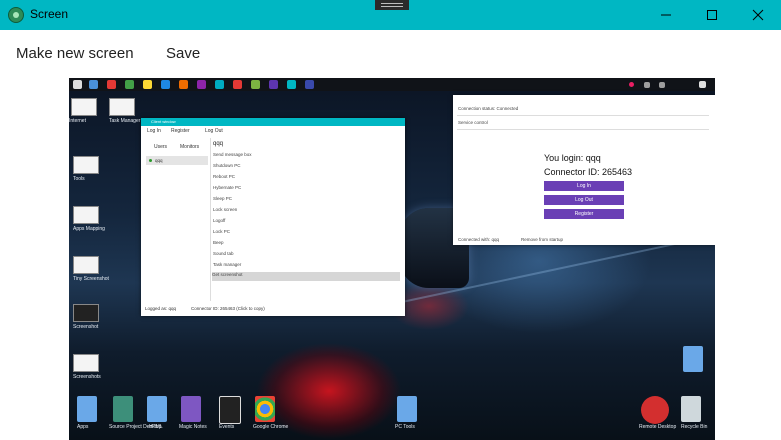 The image size is (781, 440). Describe the element at coordinates (658, 427) in the screenshot. I see `desktop-icon-label: Remote Desktop` at that location.